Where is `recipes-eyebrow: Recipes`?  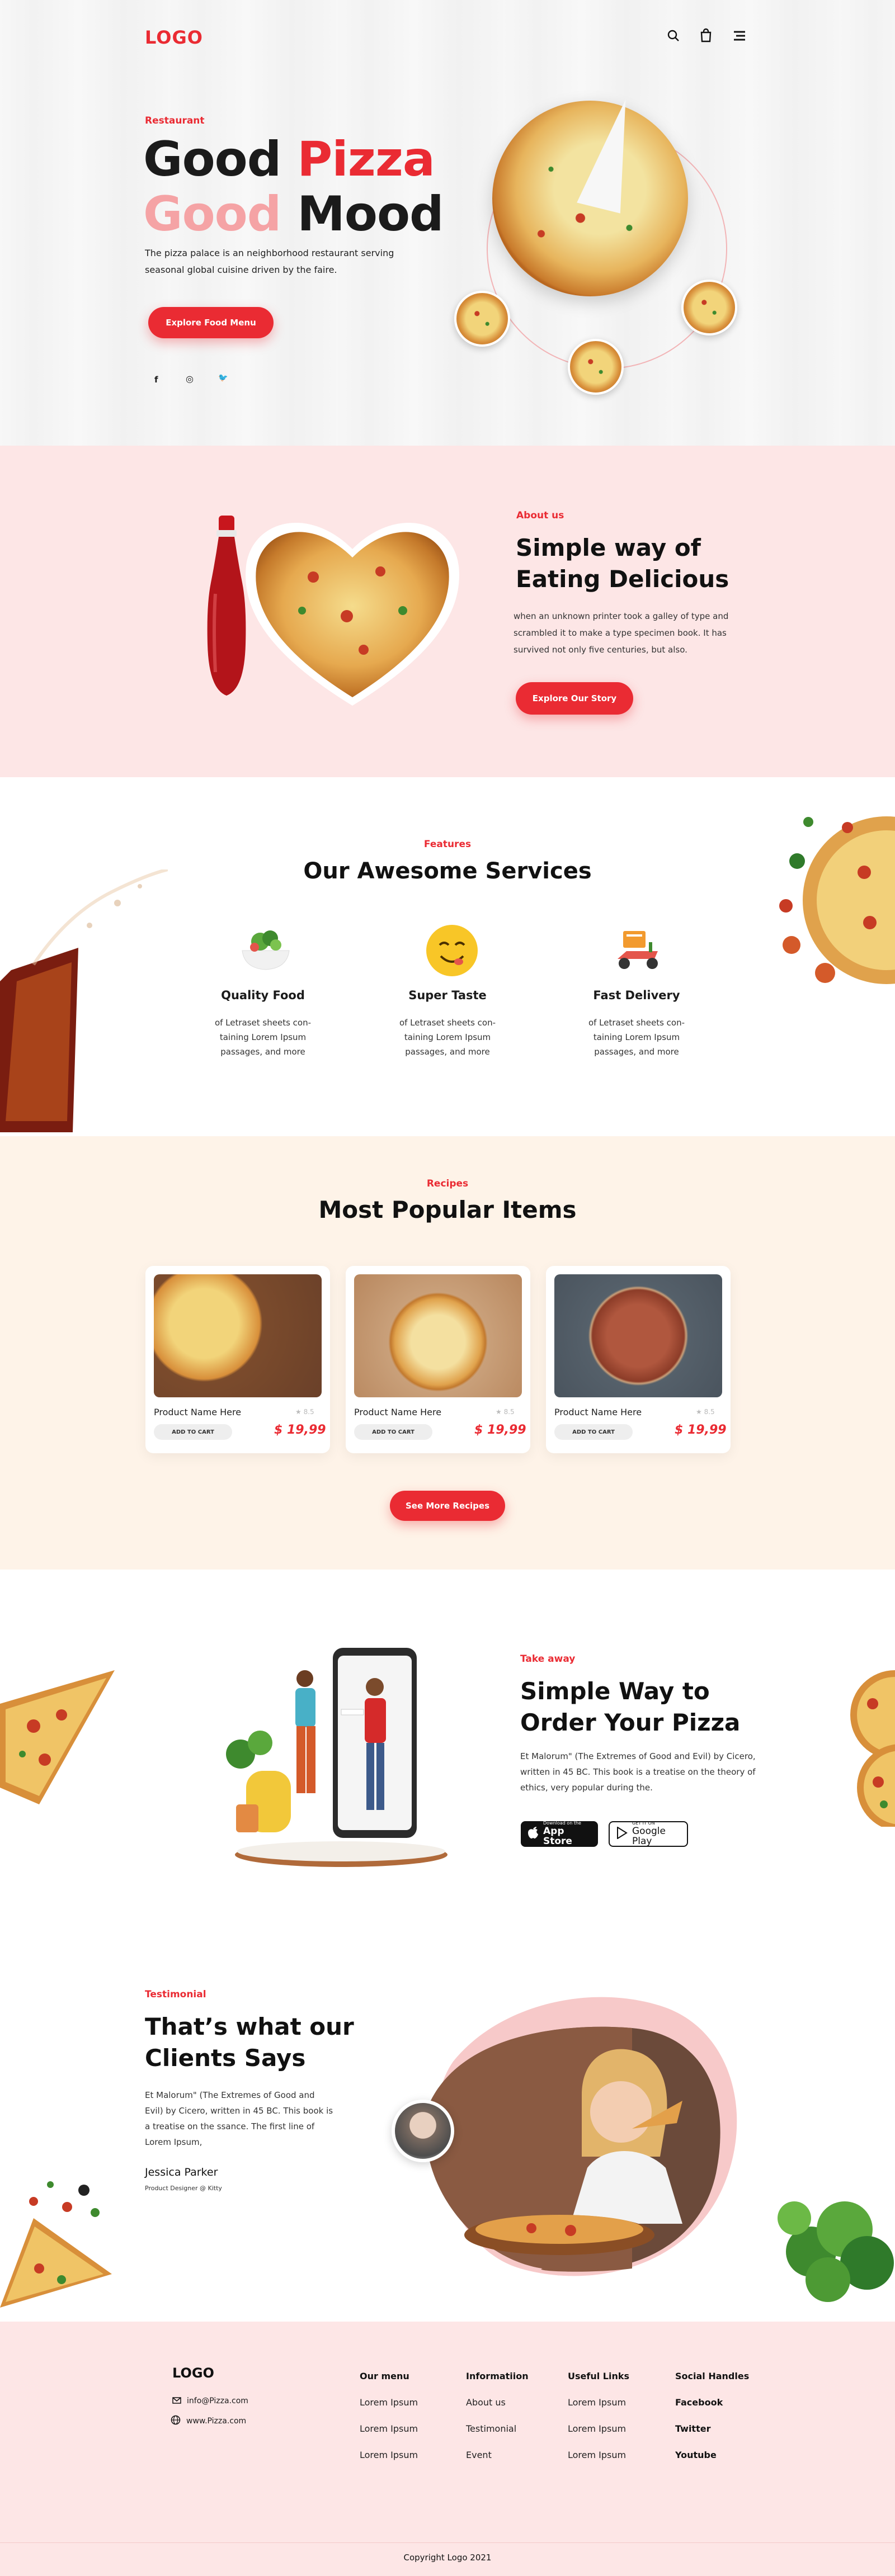 recipes-eyebrow: Recipes is located at coordinates (447, 1183).